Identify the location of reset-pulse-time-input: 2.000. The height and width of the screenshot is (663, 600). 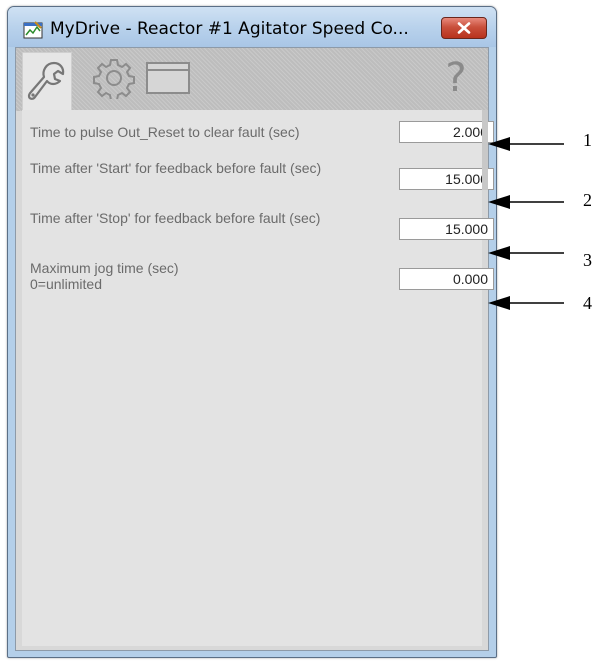
(446, 132).